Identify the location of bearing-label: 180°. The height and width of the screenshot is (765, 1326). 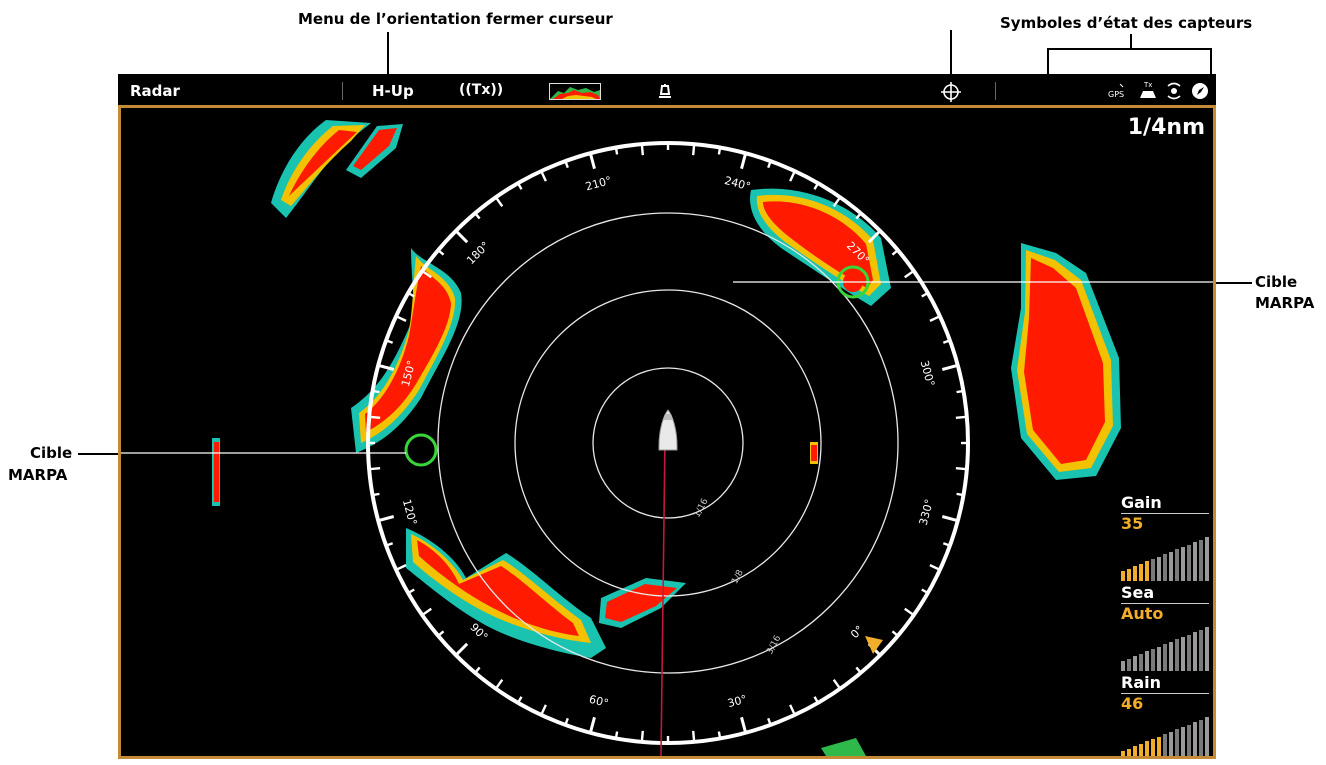
(478, 253).